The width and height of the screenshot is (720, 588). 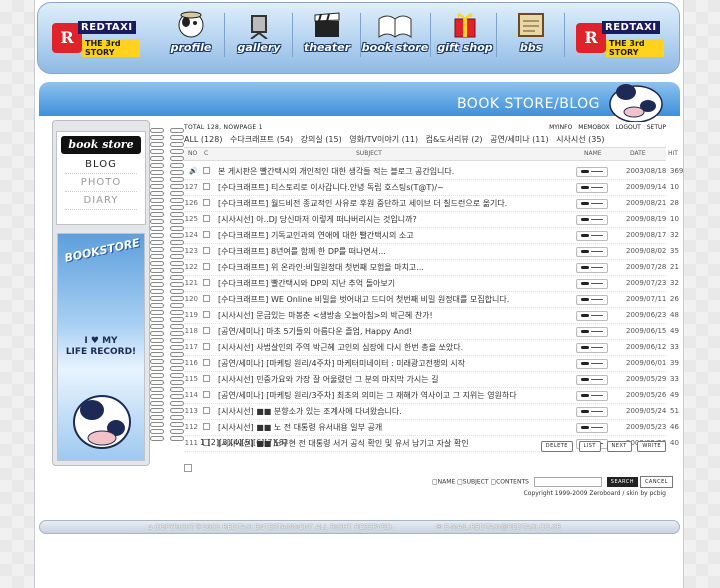 I want to click on logout-link: LOGOUT, so click(x=628, y=127).